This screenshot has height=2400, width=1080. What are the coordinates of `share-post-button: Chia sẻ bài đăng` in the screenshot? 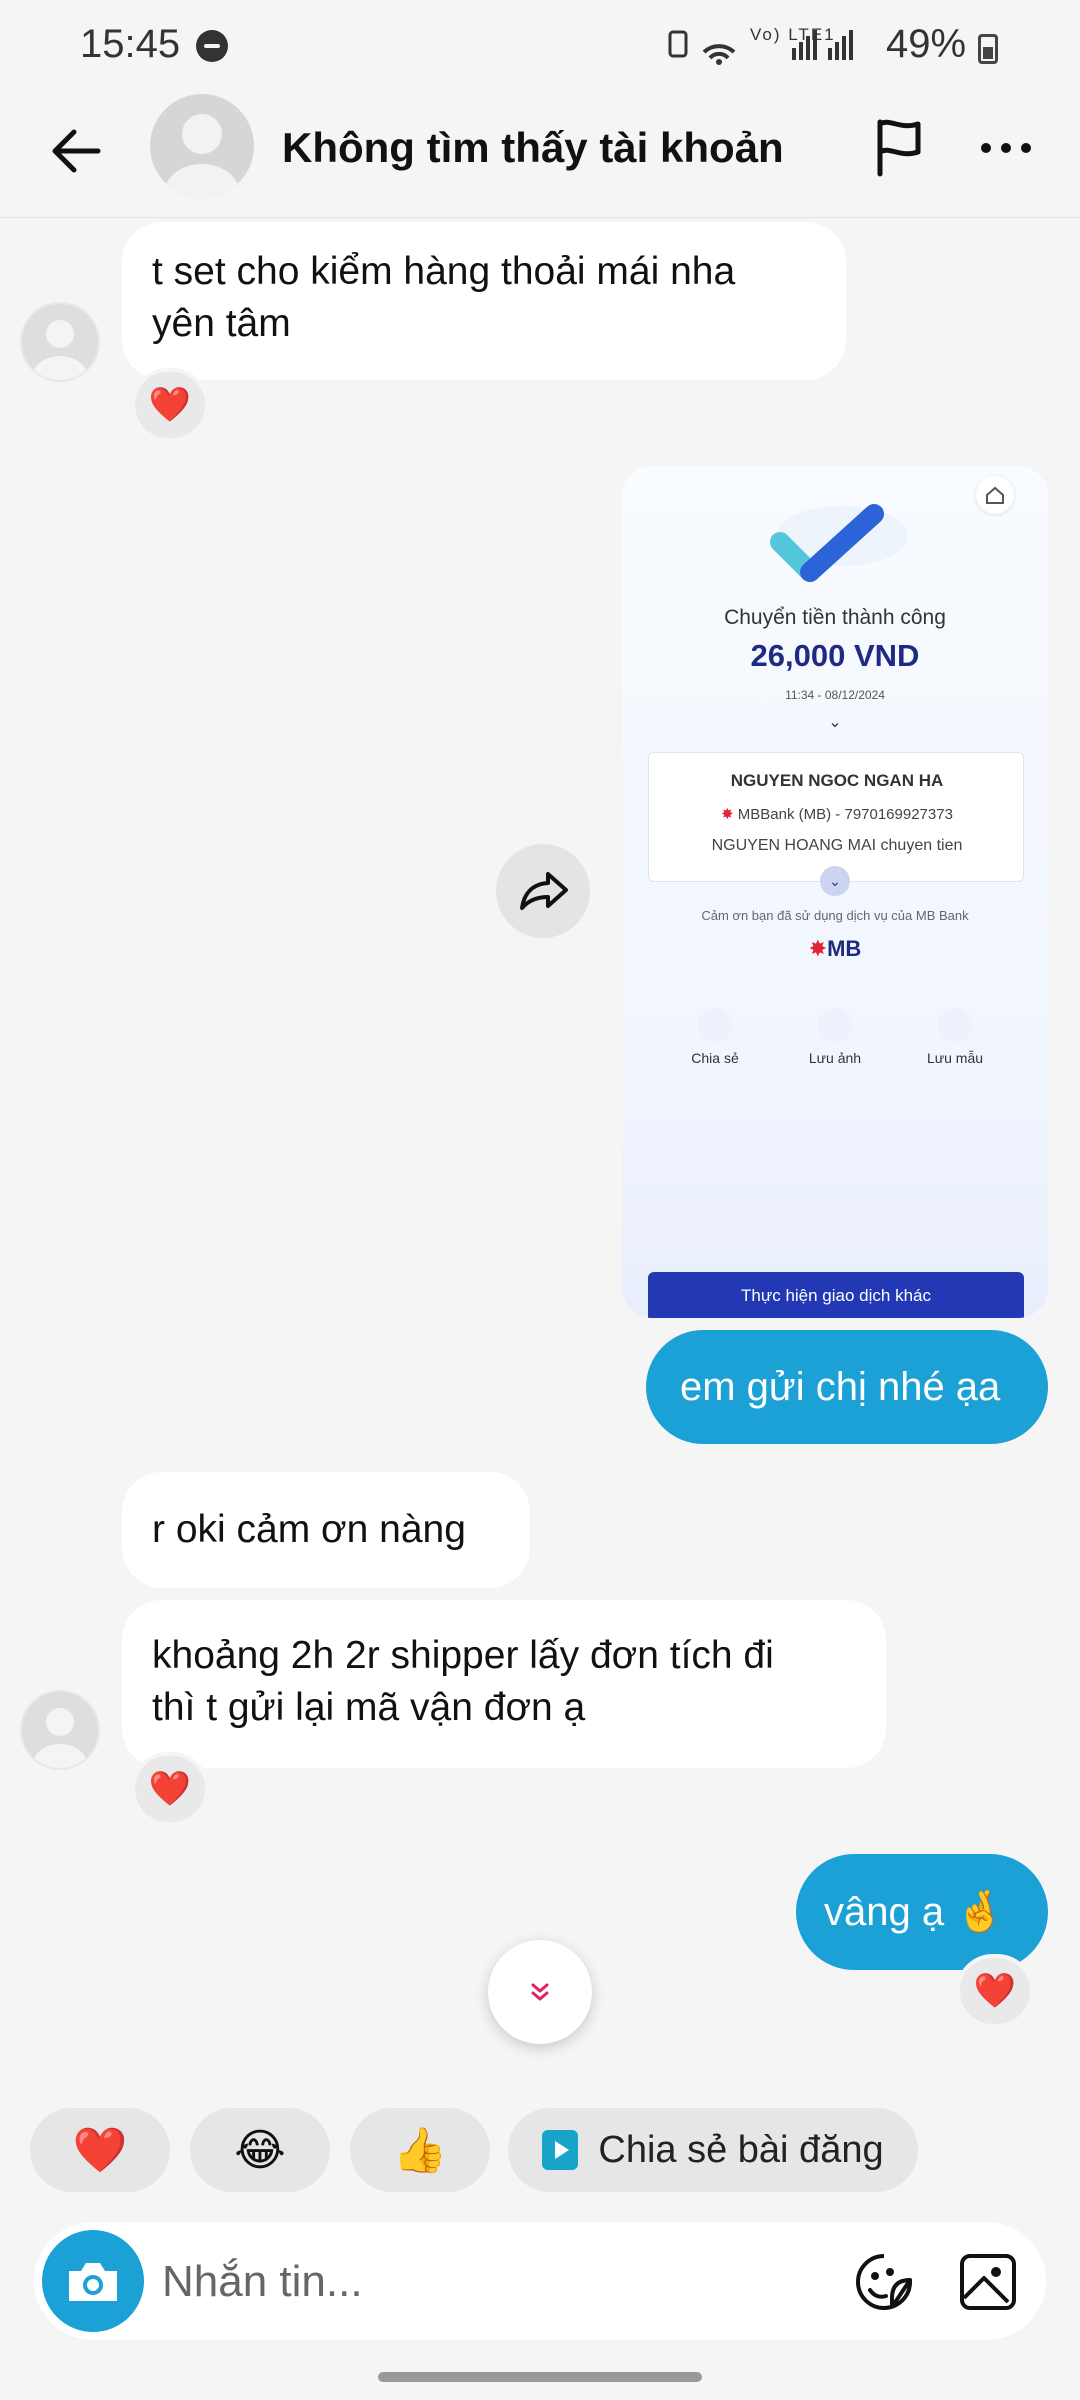 It's located at (713, 2150).